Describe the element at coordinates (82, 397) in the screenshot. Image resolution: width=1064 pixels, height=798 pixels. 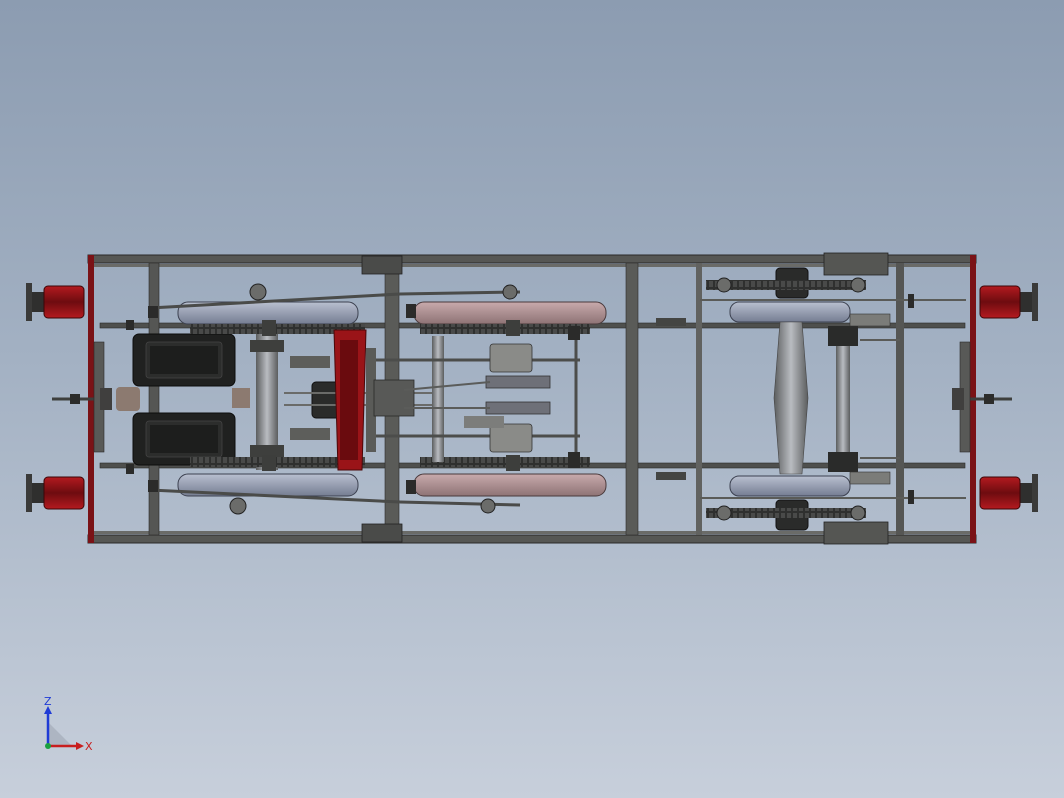
I see `coupler-front` at that location.